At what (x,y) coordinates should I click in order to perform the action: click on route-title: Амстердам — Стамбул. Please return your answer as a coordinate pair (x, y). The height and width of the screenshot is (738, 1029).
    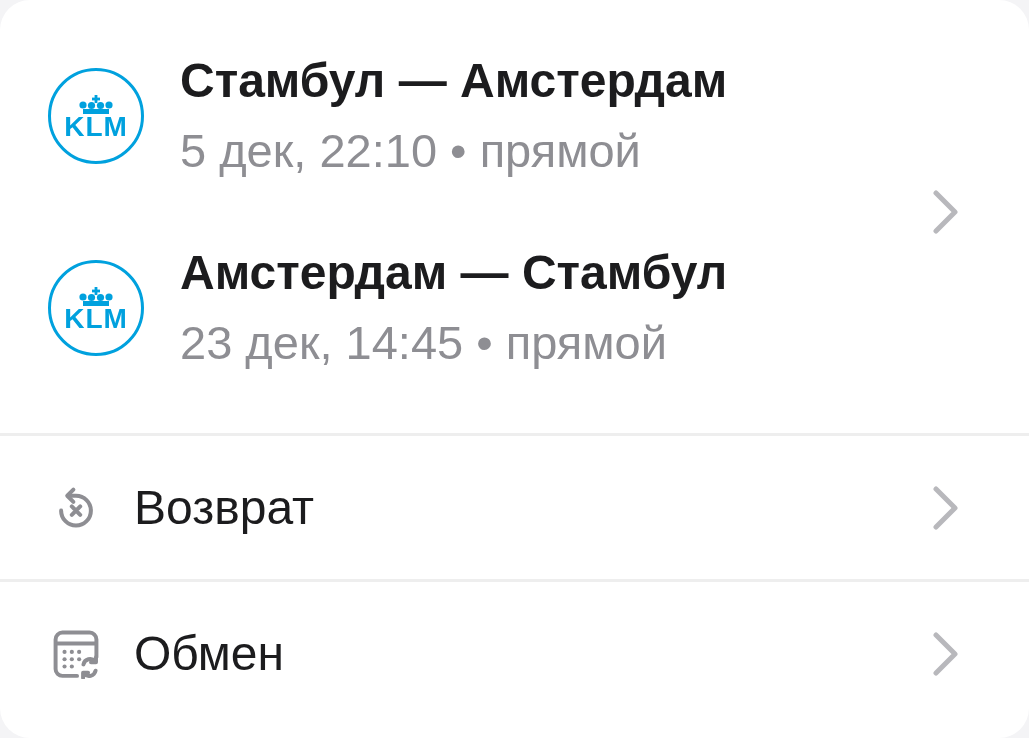
    Looking at the image, I should click on (454, 272).